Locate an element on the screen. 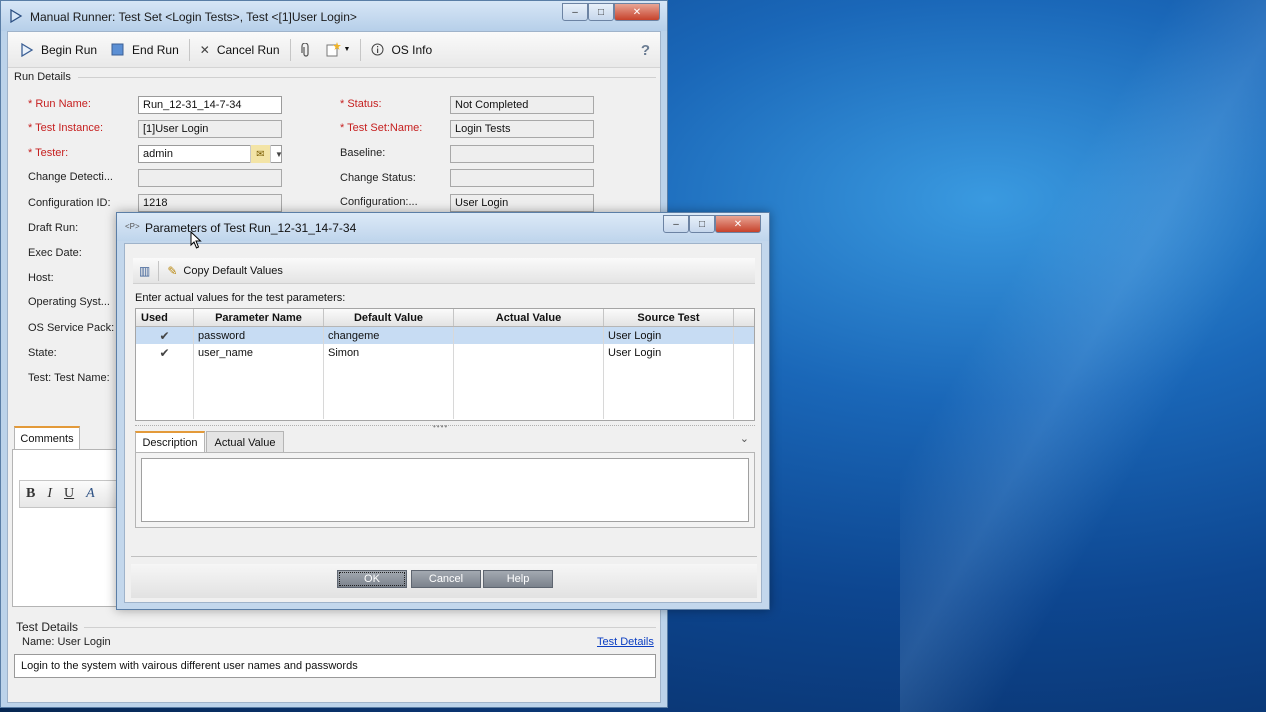  tab-comments: Comments is located at coordinates (47, 438).